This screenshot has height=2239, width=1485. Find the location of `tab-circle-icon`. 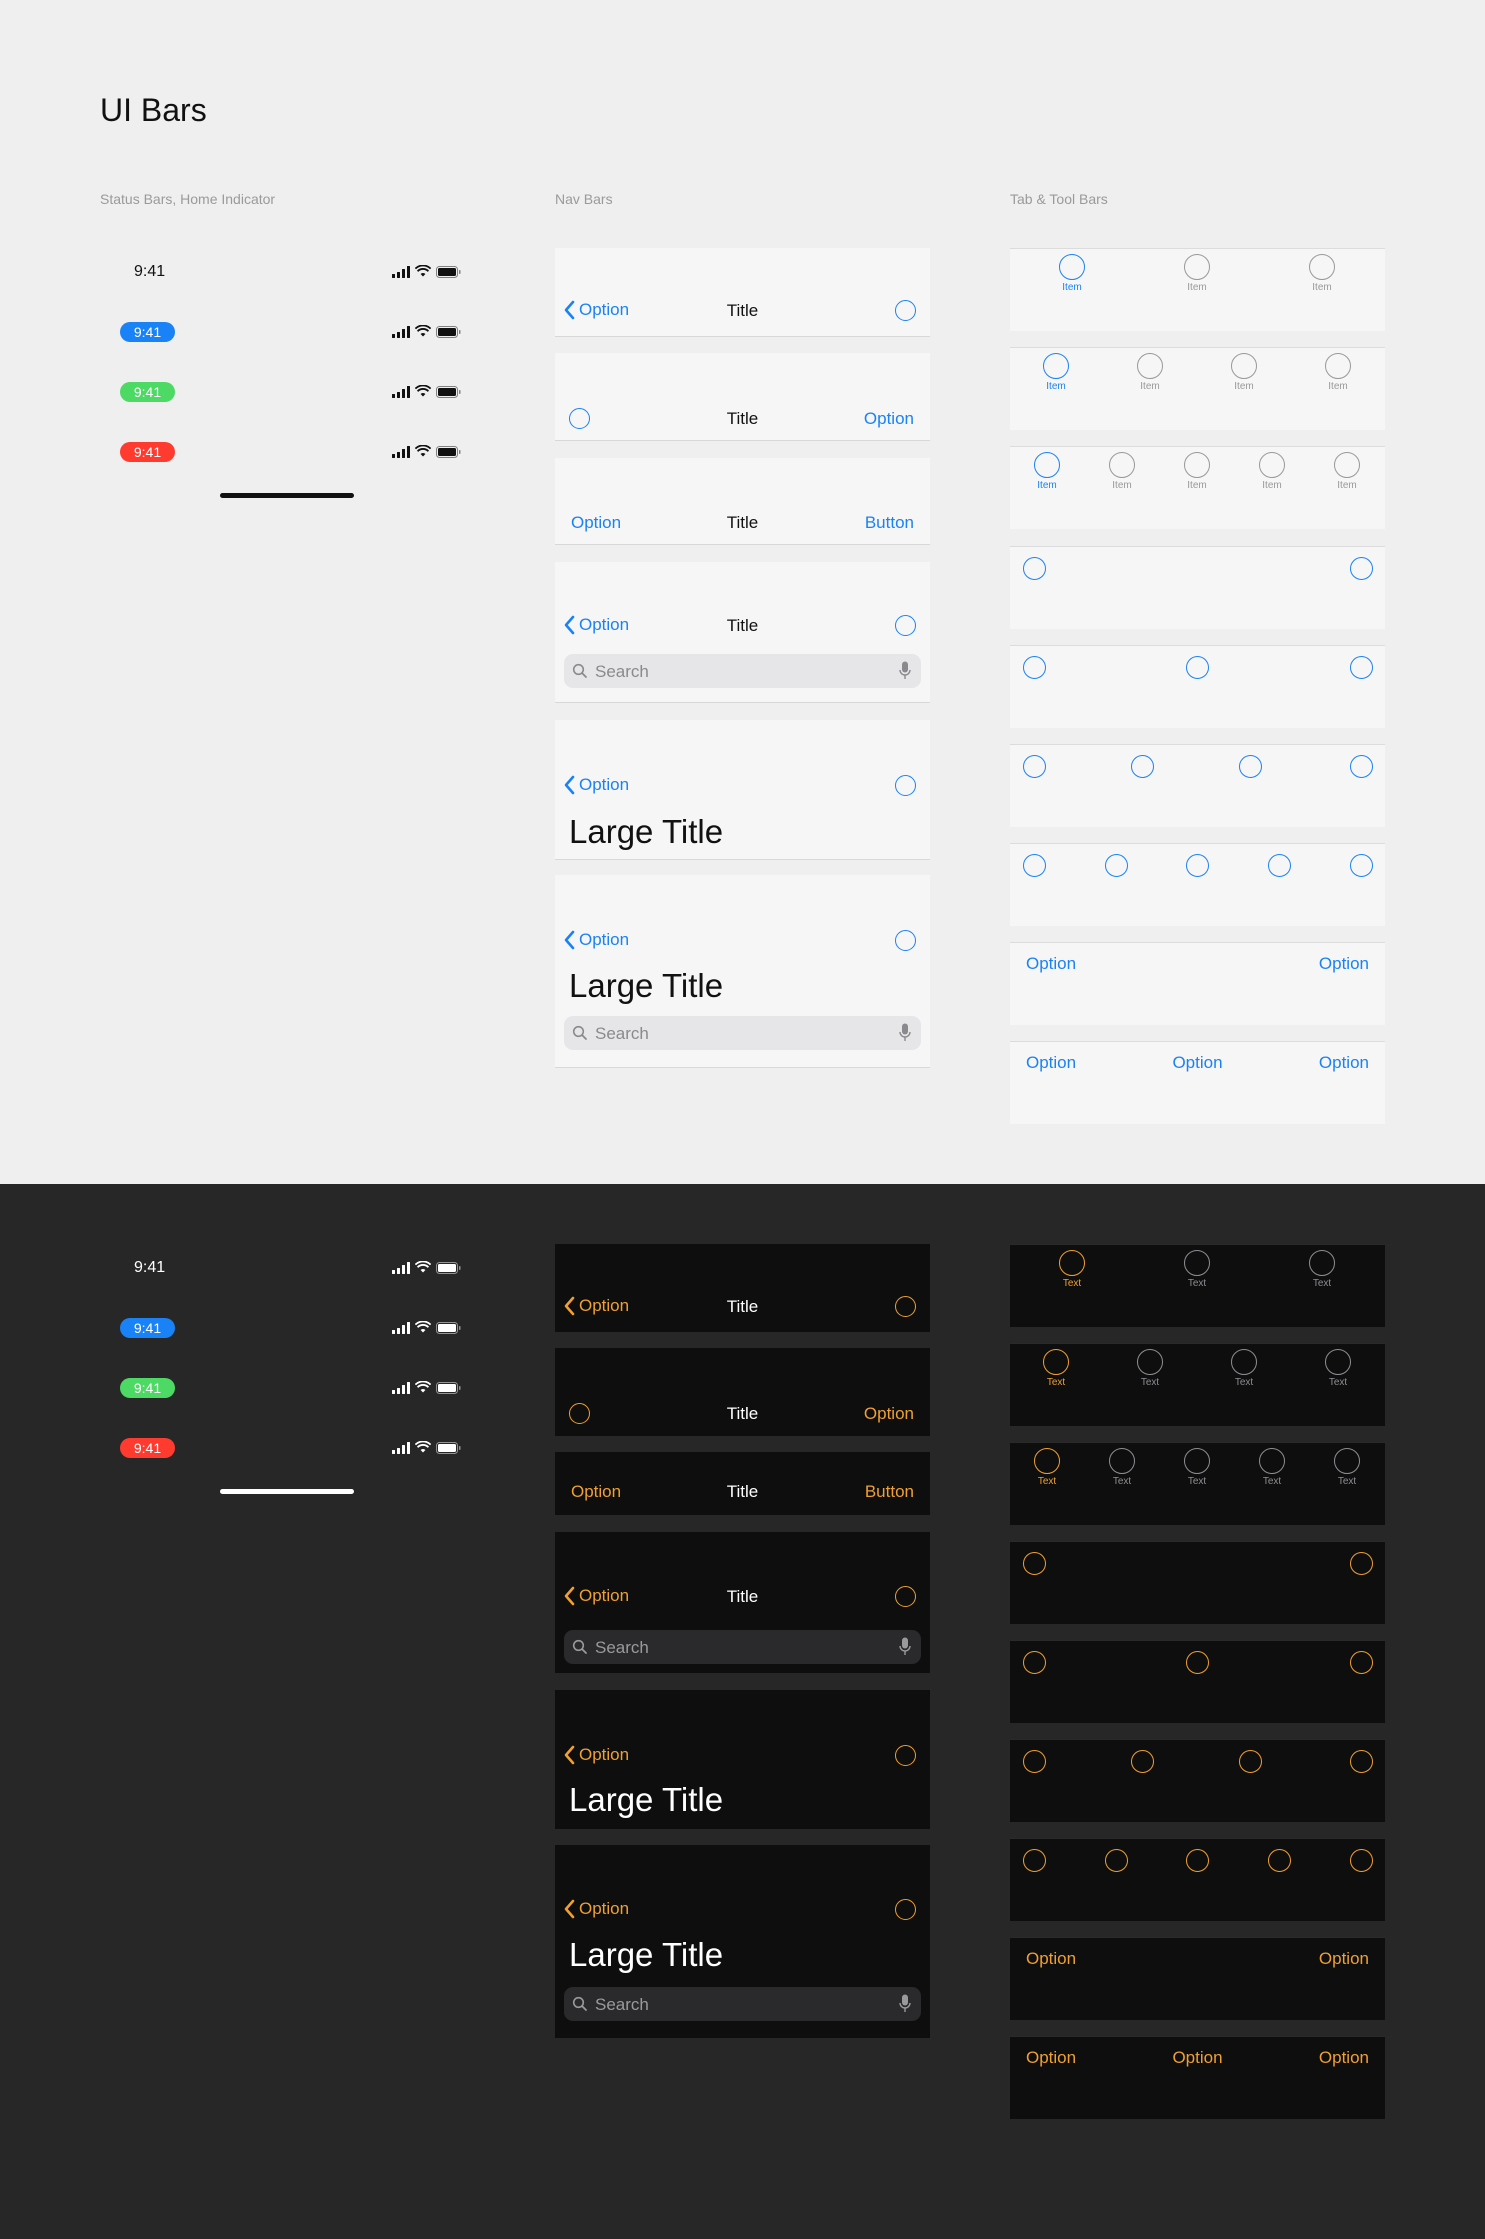

tab-circle-icon is located at coordinates (1197, 1263).